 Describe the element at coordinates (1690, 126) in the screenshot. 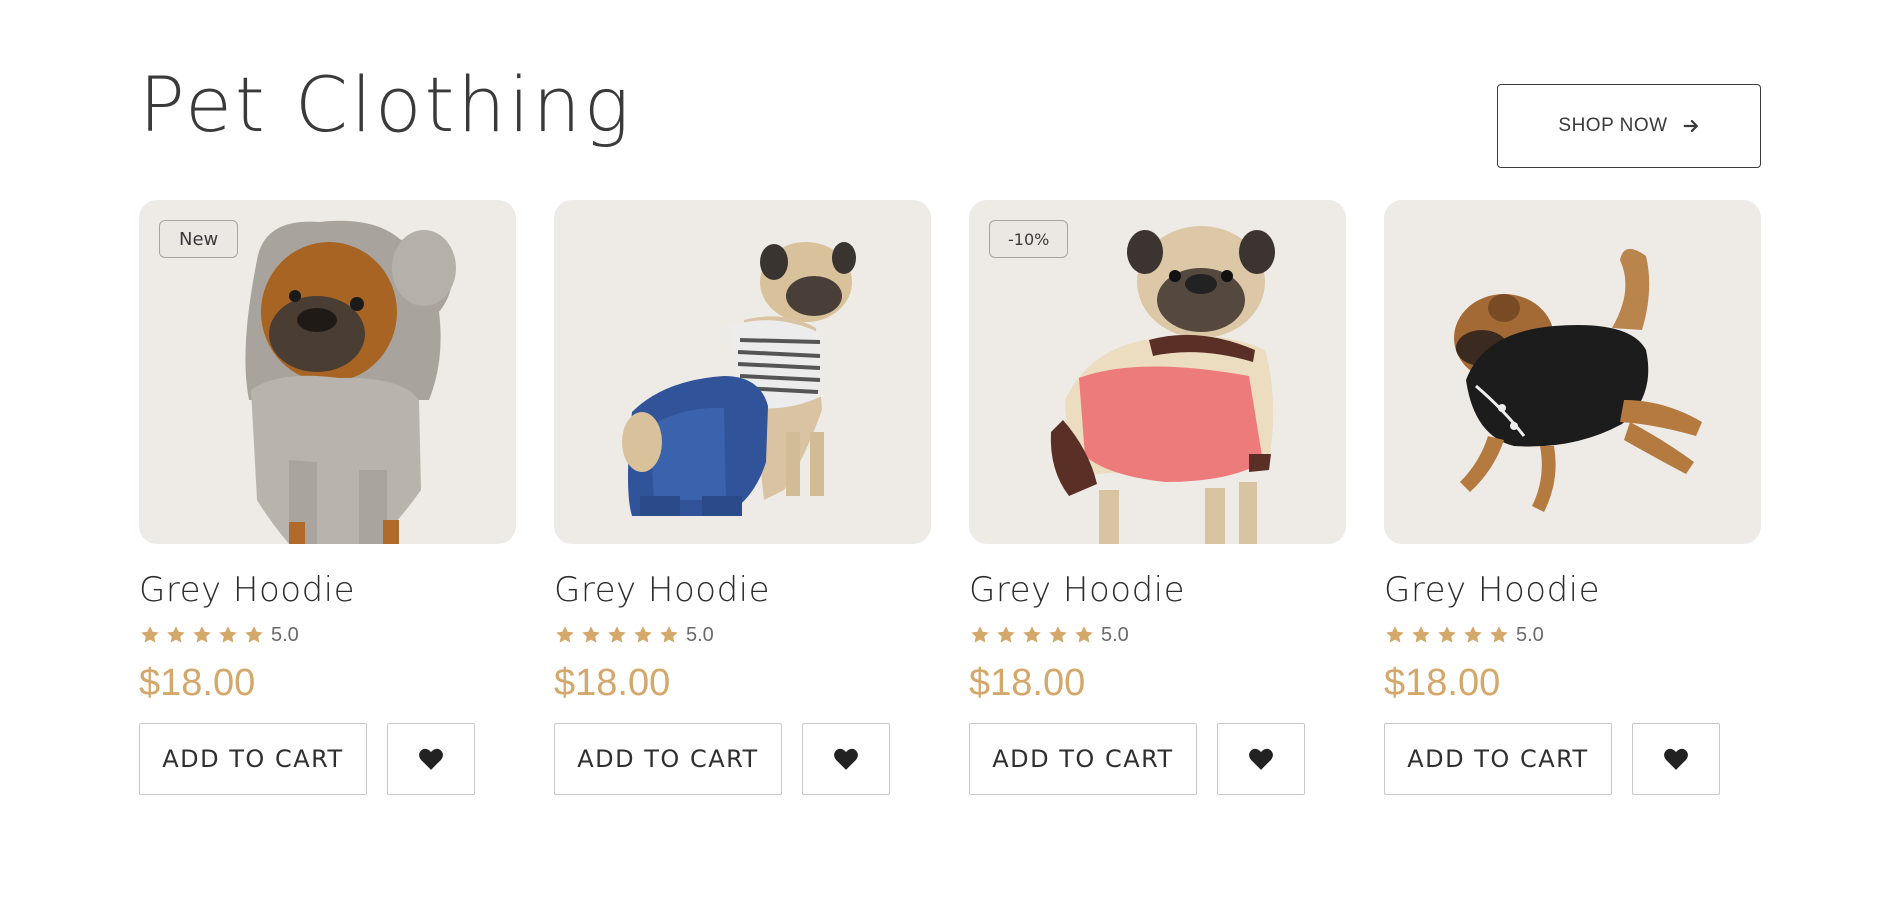

I see `arrow-right-icon` at that location.